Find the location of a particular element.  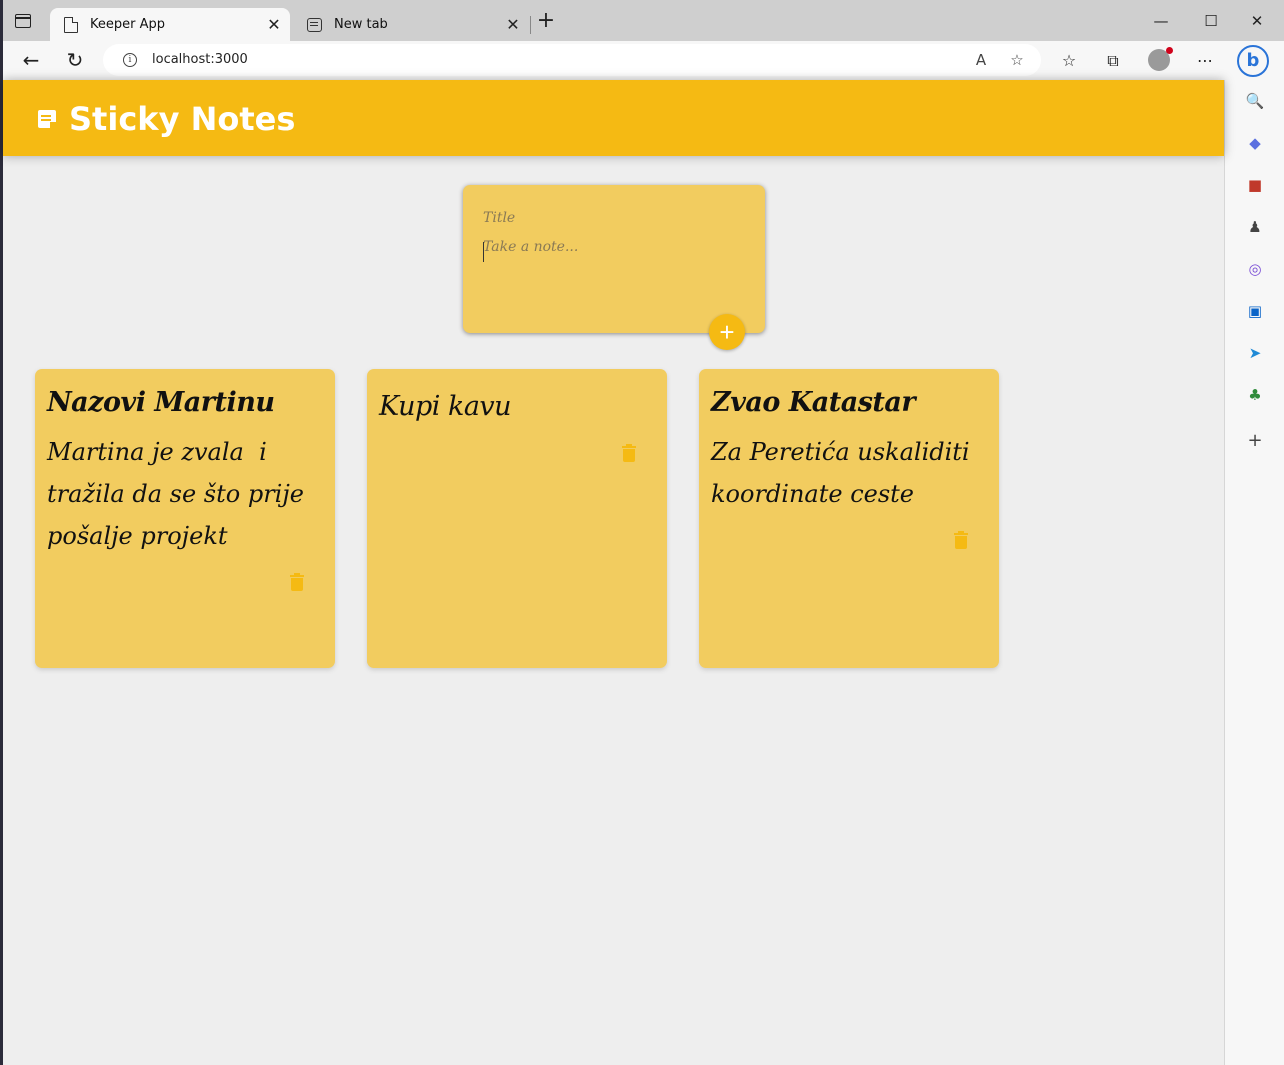

bing-icon: b is located at coordinates (1253, 61).